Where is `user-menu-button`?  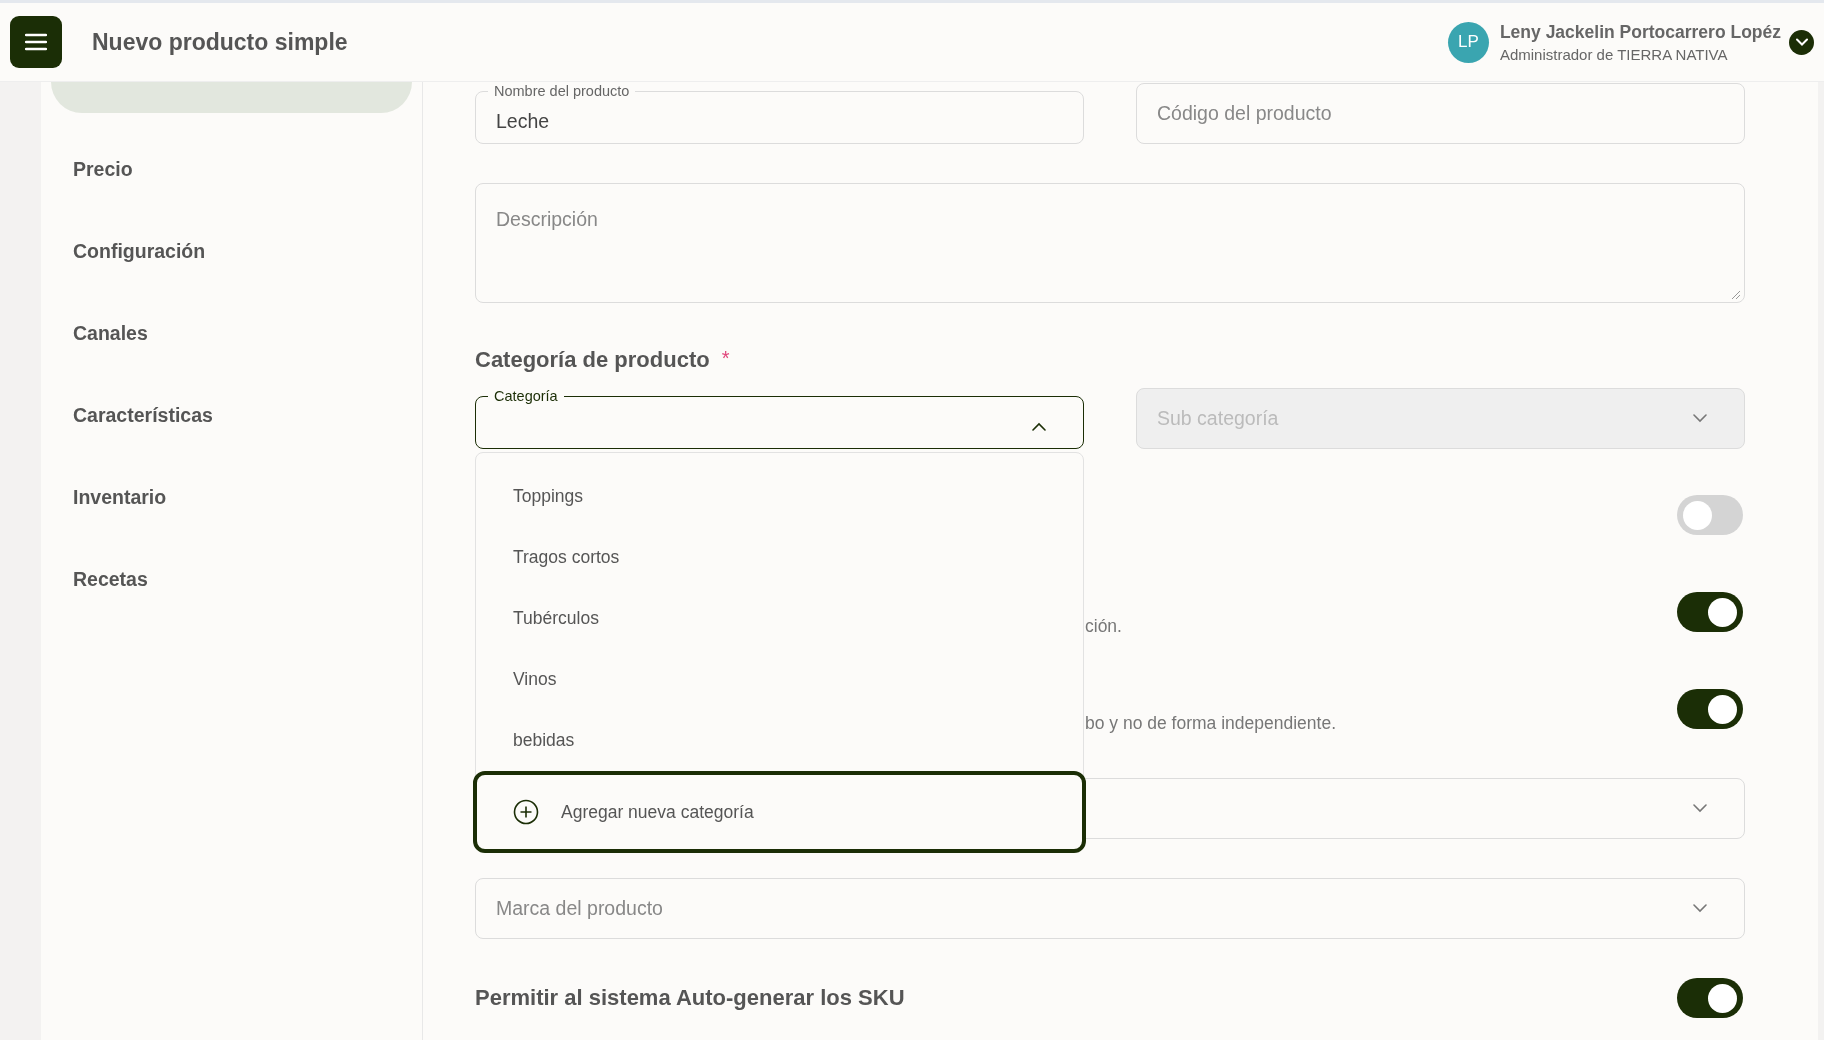
user-menu-button is located at coordinates (1801, 42).